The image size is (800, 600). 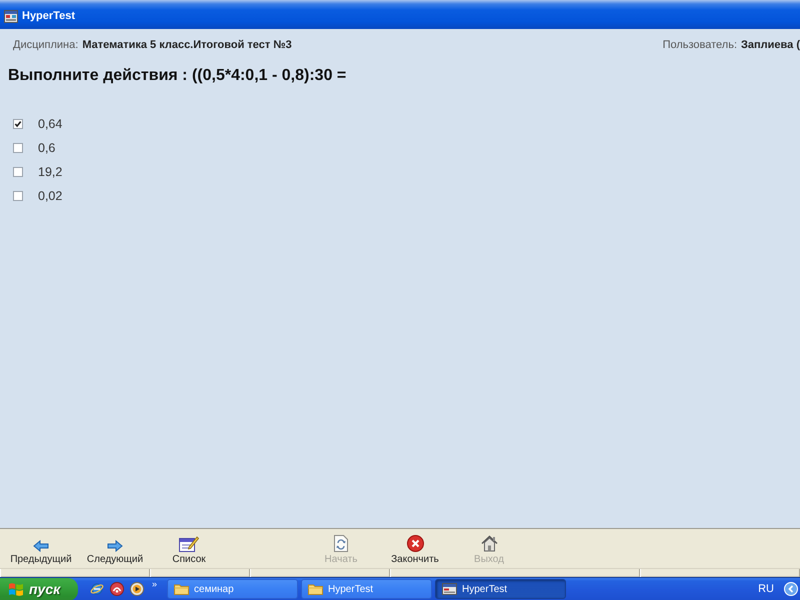 I want to click on toolbar-button: Список, so click(x=189, y=550).